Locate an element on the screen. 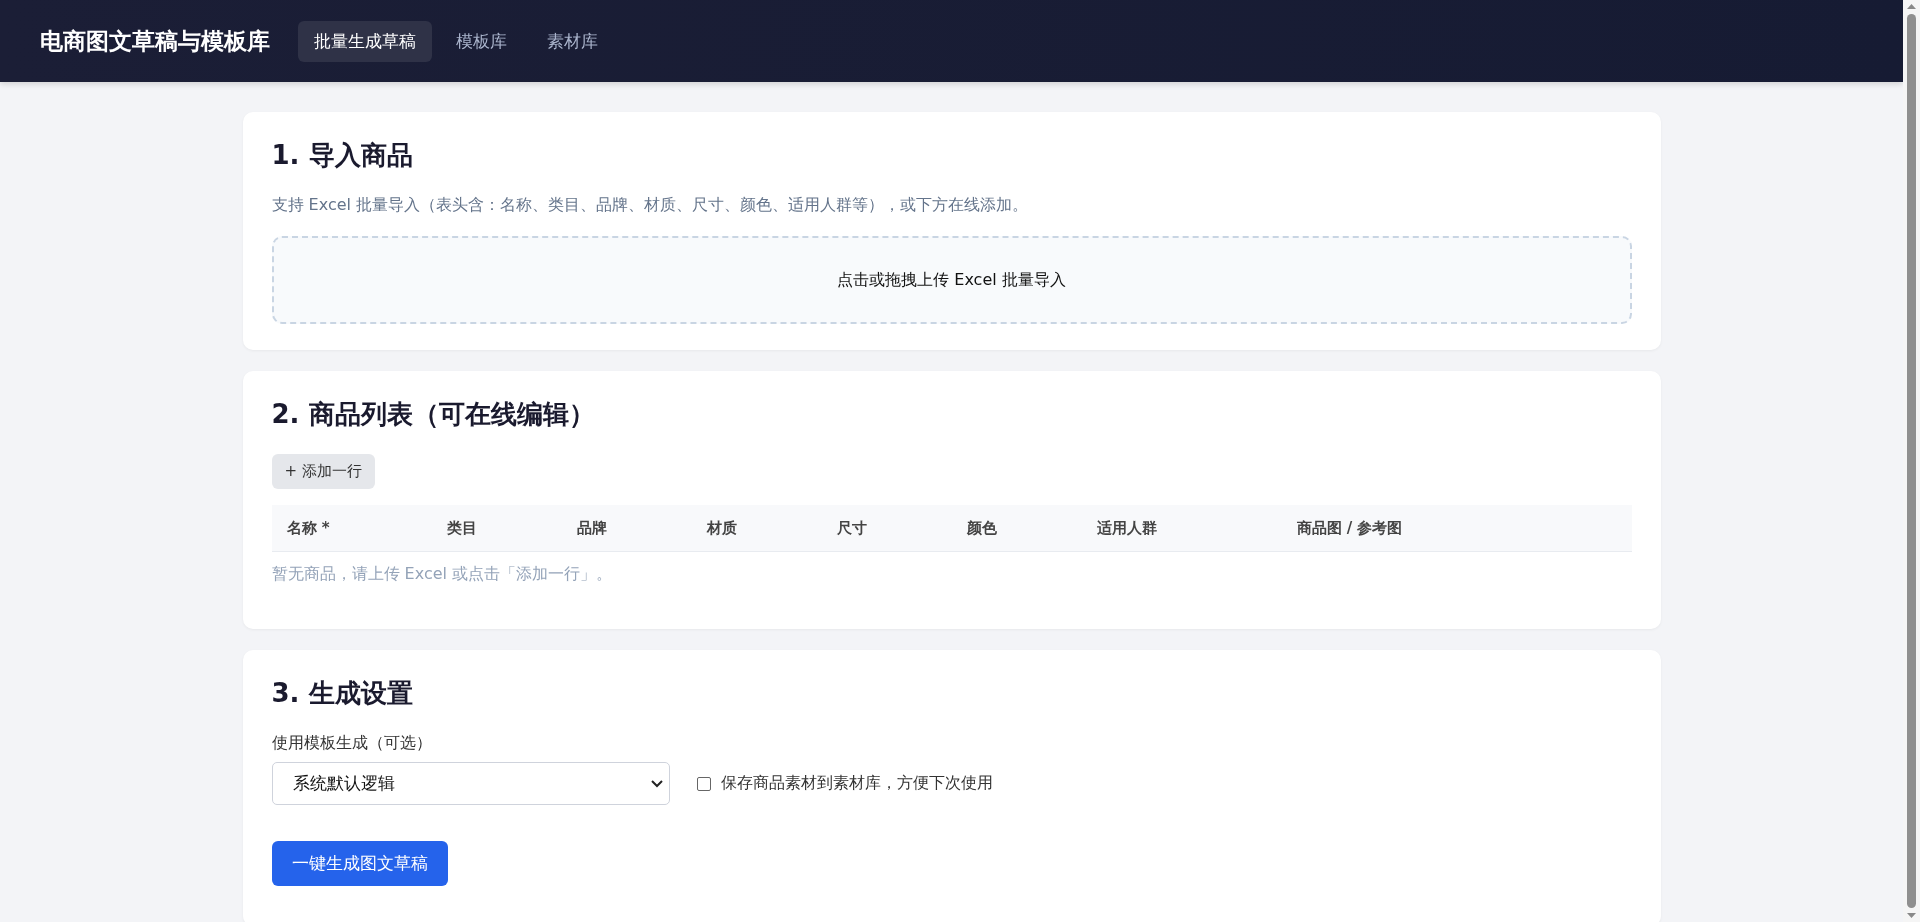  column-header: 品牌 is located at coordinates (592, 528).